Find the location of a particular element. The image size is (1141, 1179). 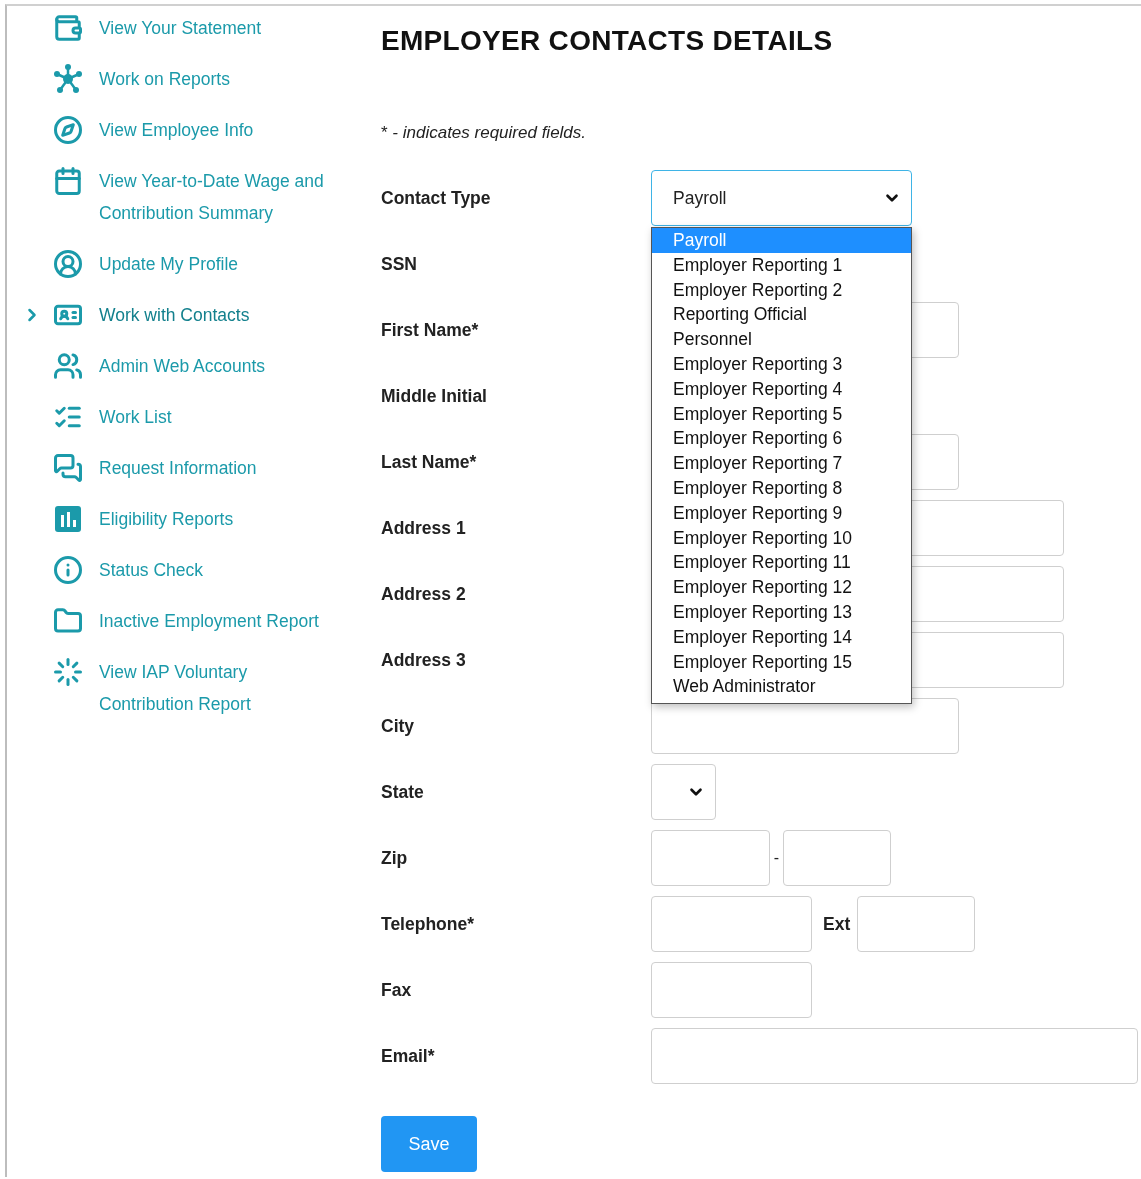

loader-icon is located at coordinates (68, 672).